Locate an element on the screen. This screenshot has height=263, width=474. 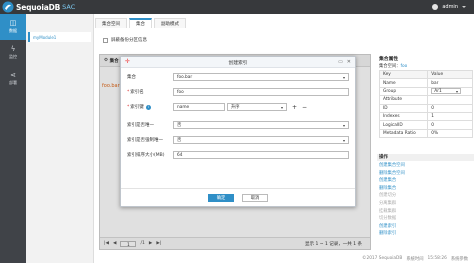
tab-assist-mode: 副助模式 is located at coordinates (170, 23).